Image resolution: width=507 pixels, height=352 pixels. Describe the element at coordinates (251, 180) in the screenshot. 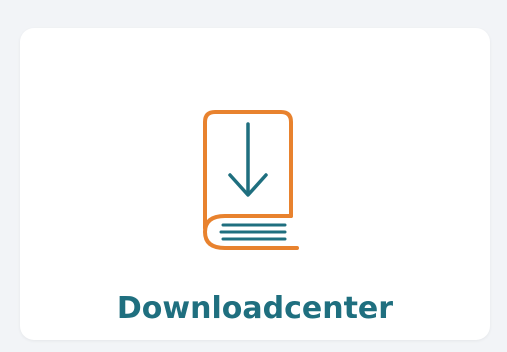

I see `book-download-icon` at that location.